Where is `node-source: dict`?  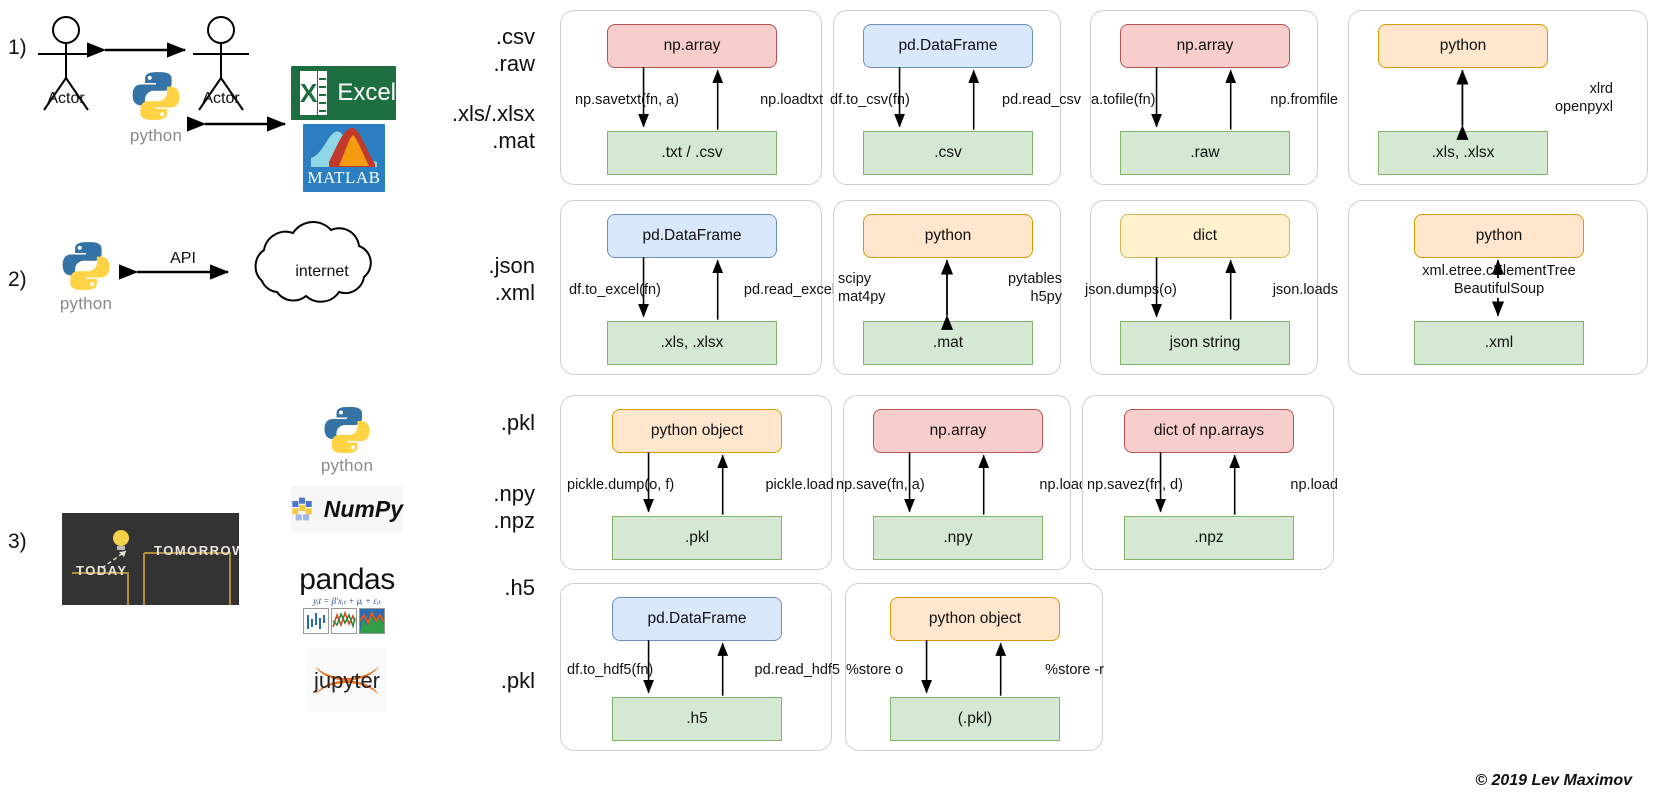 node-source: dict is located at coordinates (1205, 236).